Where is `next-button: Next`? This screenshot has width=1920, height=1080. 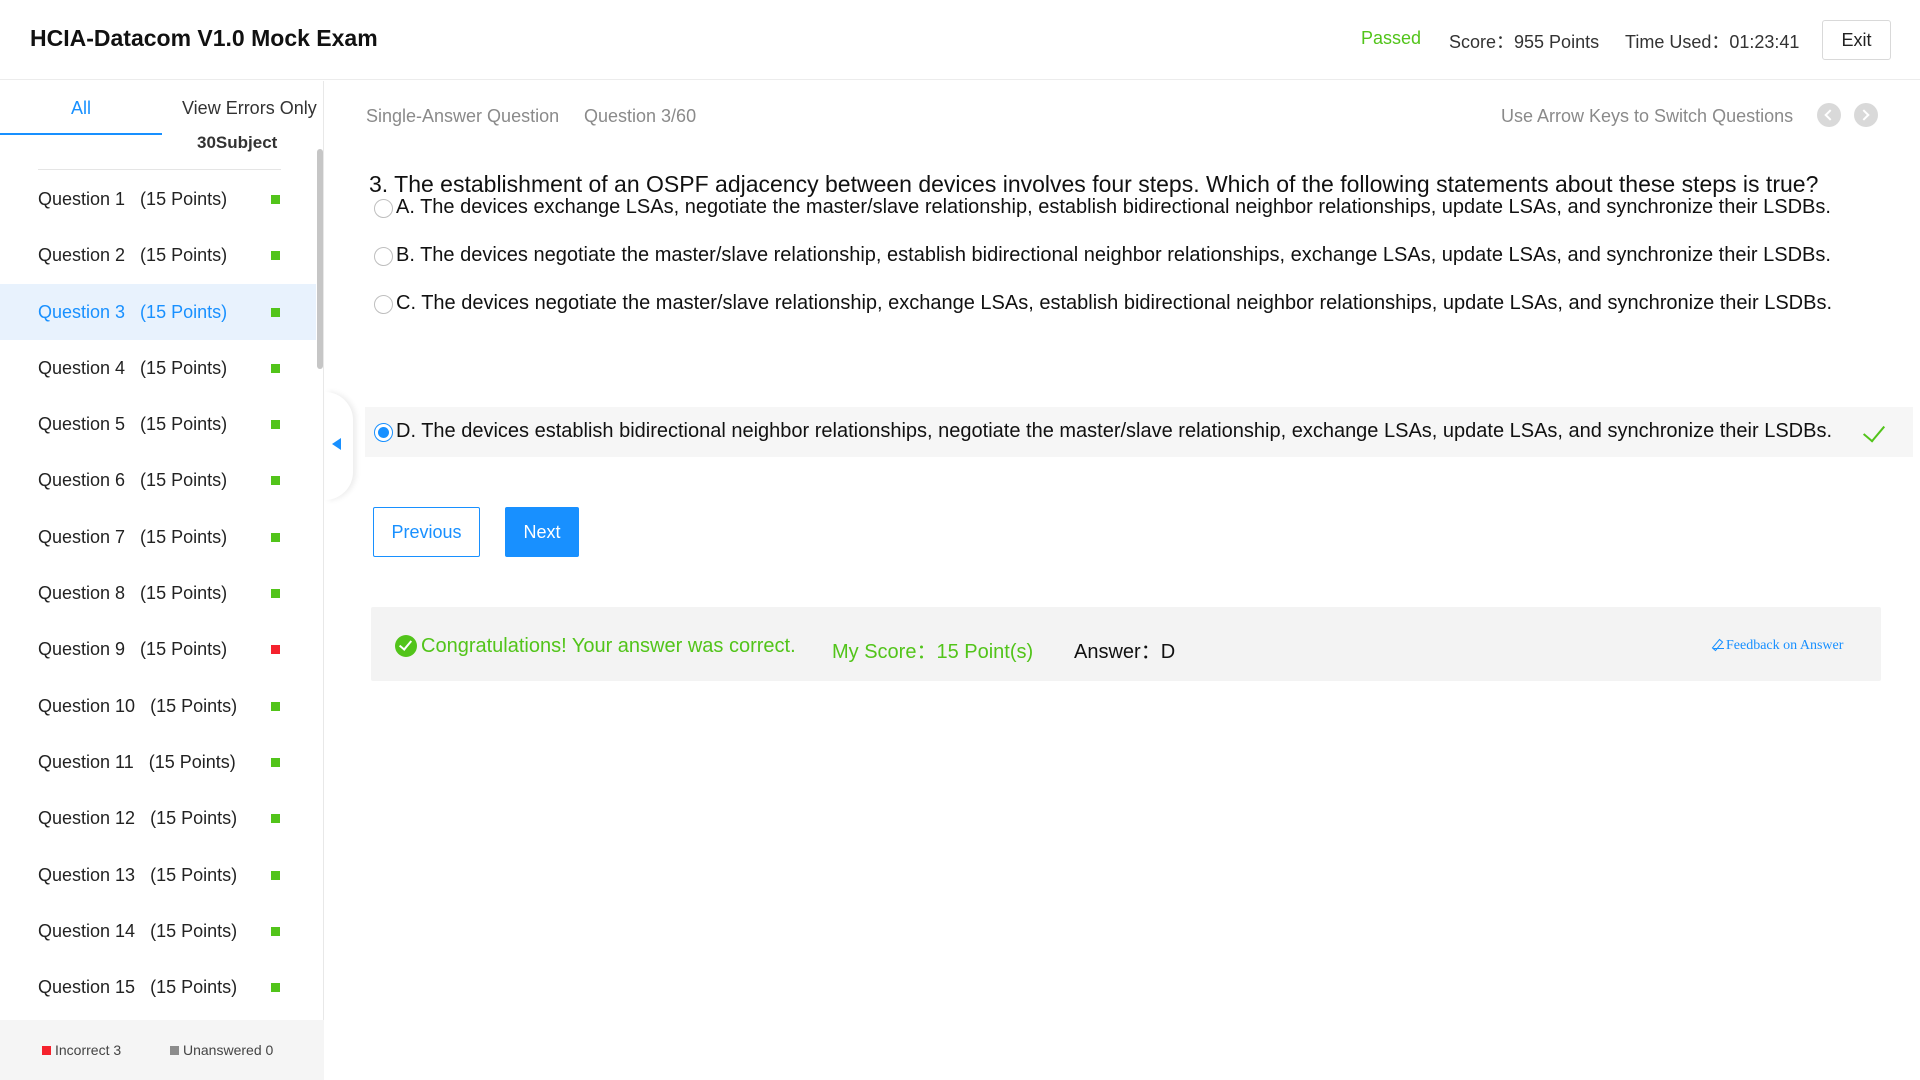 next-button: Next is located at coordinates (542, 532).